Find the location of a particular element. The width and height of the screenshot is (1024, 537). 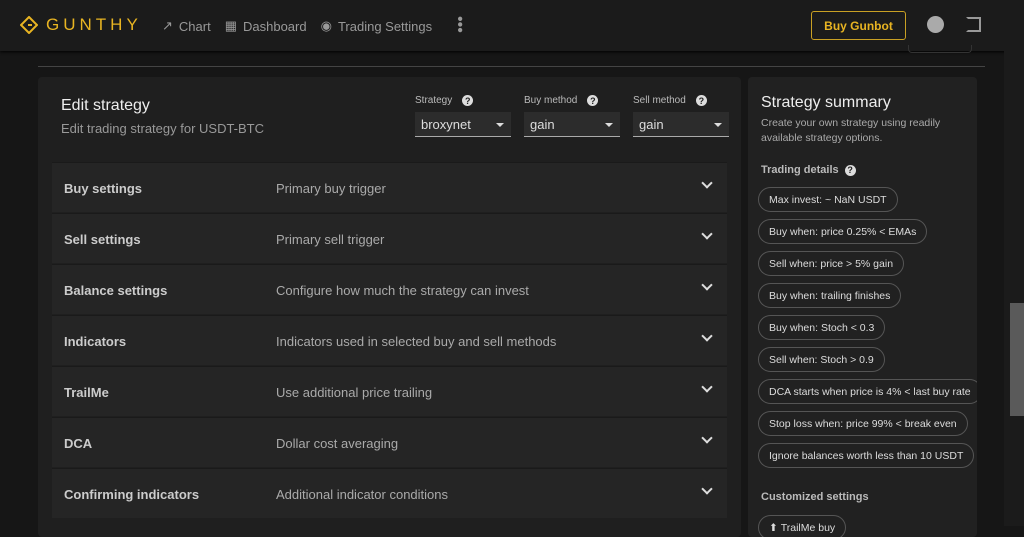

account-icon is located at coordinates (935, 24).